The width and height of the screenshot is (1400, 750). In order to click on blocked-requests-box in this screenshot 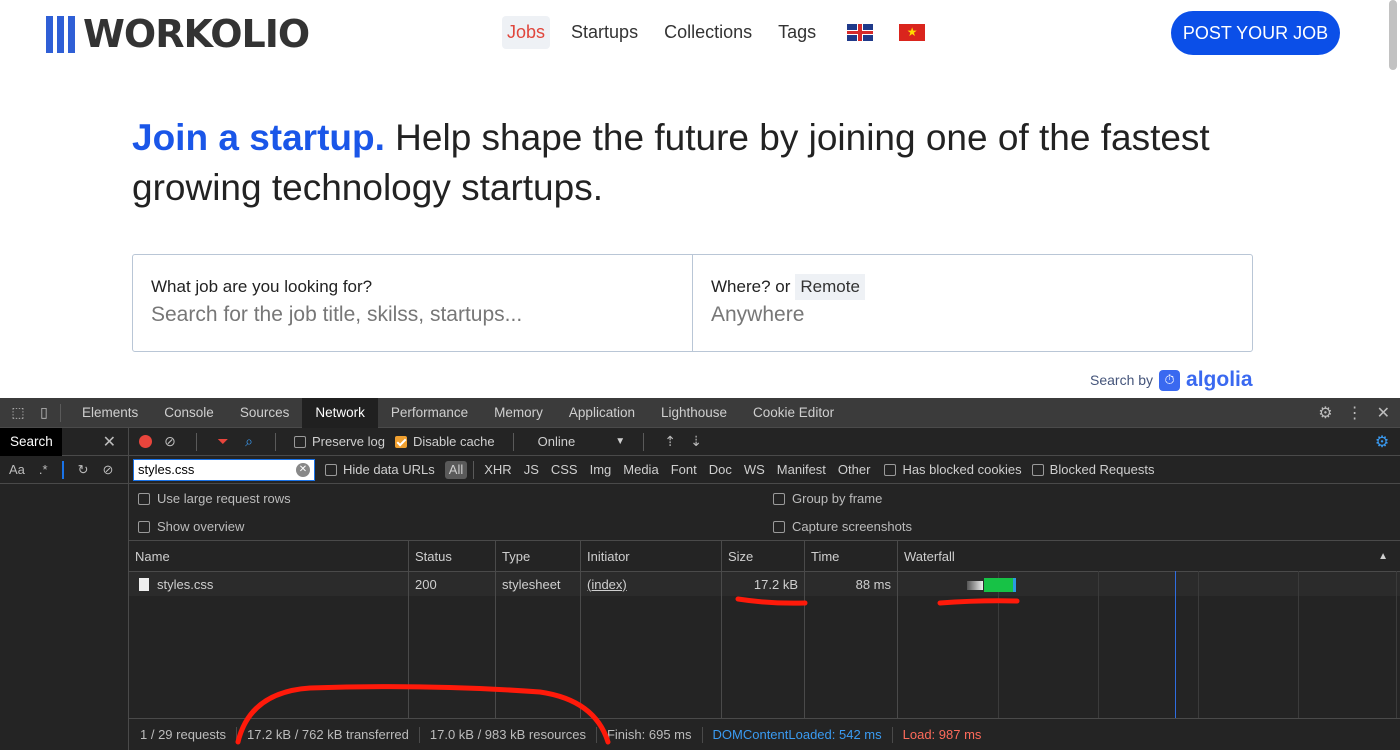, I will do `click(1037, 469)`.